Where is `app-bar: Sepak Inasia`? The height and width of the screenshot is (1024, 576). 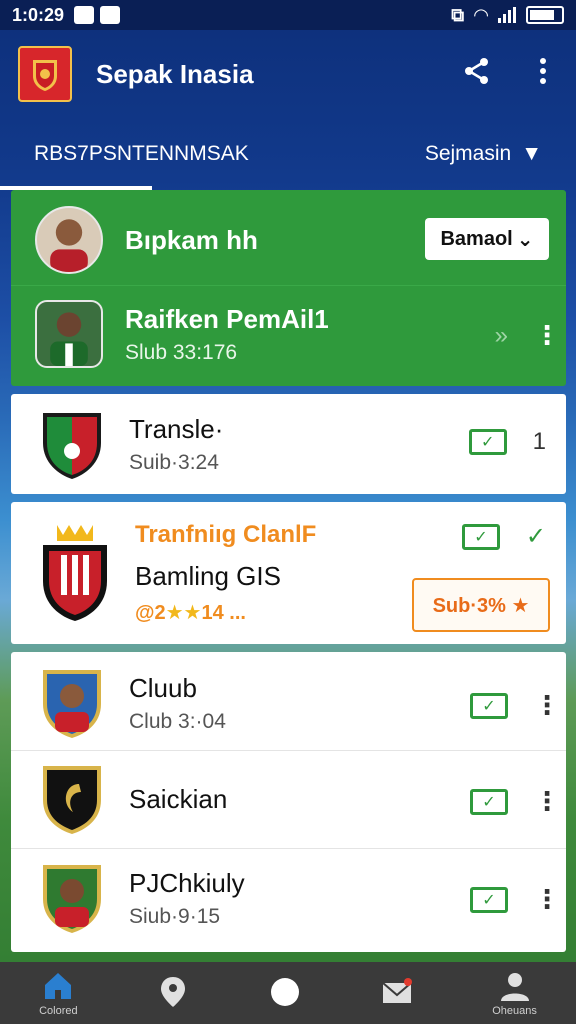 app-bar: Sepak Inasia is located at coordinates (288, 74).